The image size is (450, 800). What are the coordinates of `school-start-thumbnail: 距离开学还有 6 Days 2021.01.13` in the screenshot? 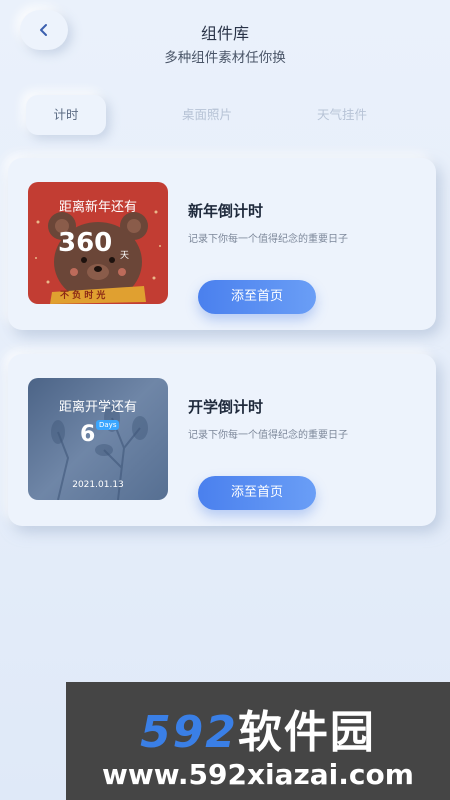 It's located at (98, 439).